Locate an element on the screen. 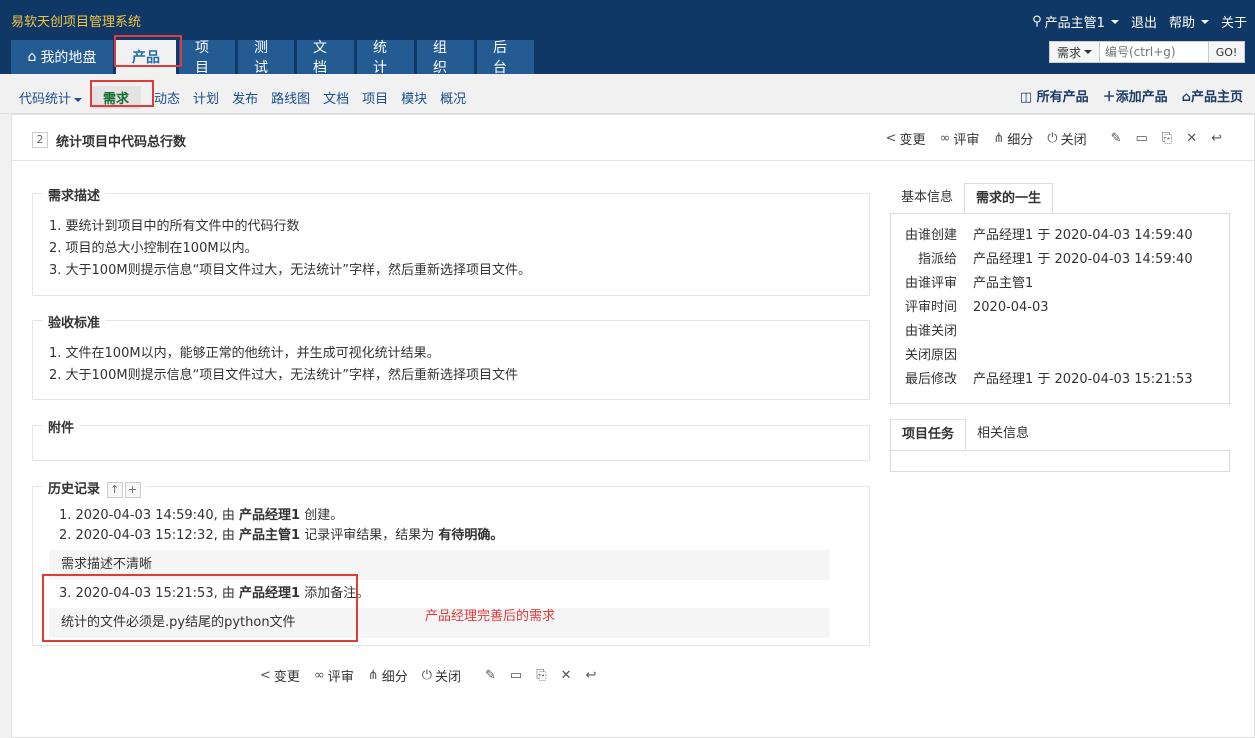 The width and height of the screenshot is (1255, 738). subnav-doc: 文档 is located at coordinates (336, 97).